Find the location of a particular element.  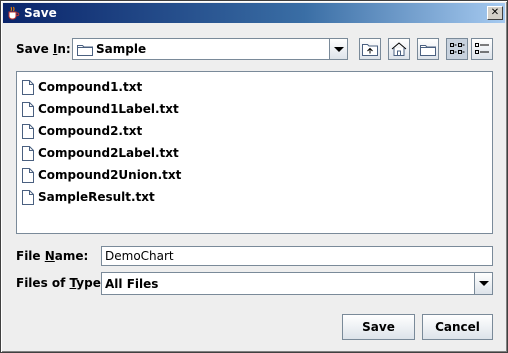

save-in-combo: Sample is located at coordinates (210, 49).